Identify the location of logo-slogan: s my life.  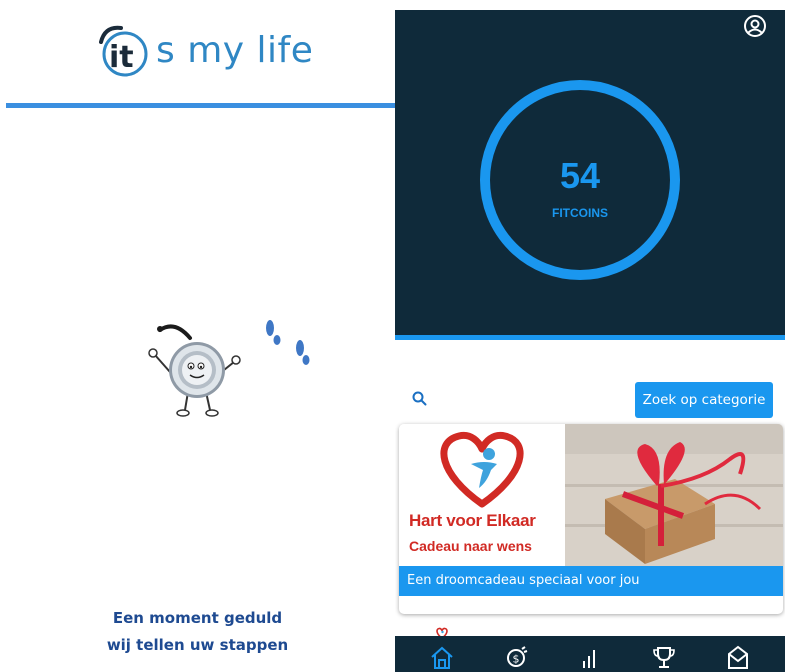
(235, 50).